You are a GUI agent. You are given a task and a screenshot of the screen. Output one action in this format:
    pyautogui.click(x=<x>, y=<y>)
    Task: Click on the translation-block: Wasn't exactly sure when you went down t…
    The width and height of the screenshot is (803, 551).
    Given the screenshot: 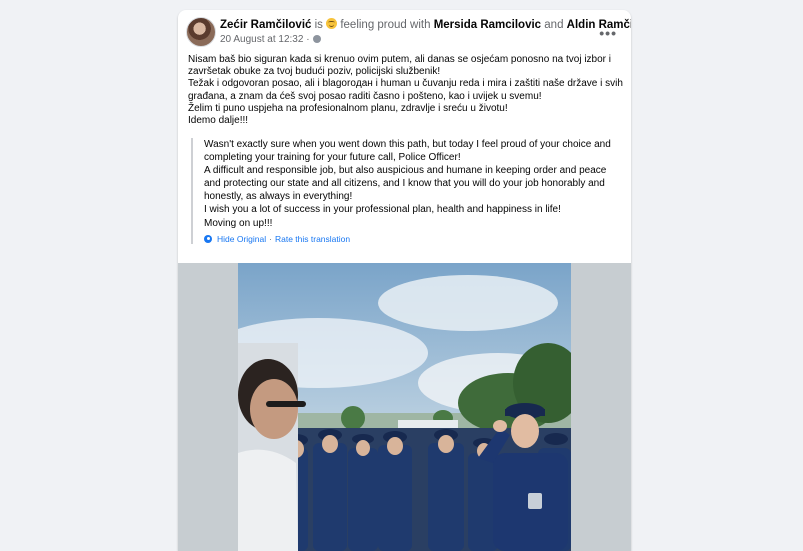 What is the action you would take?
    pyautogui.click(x=411, y=191)
    